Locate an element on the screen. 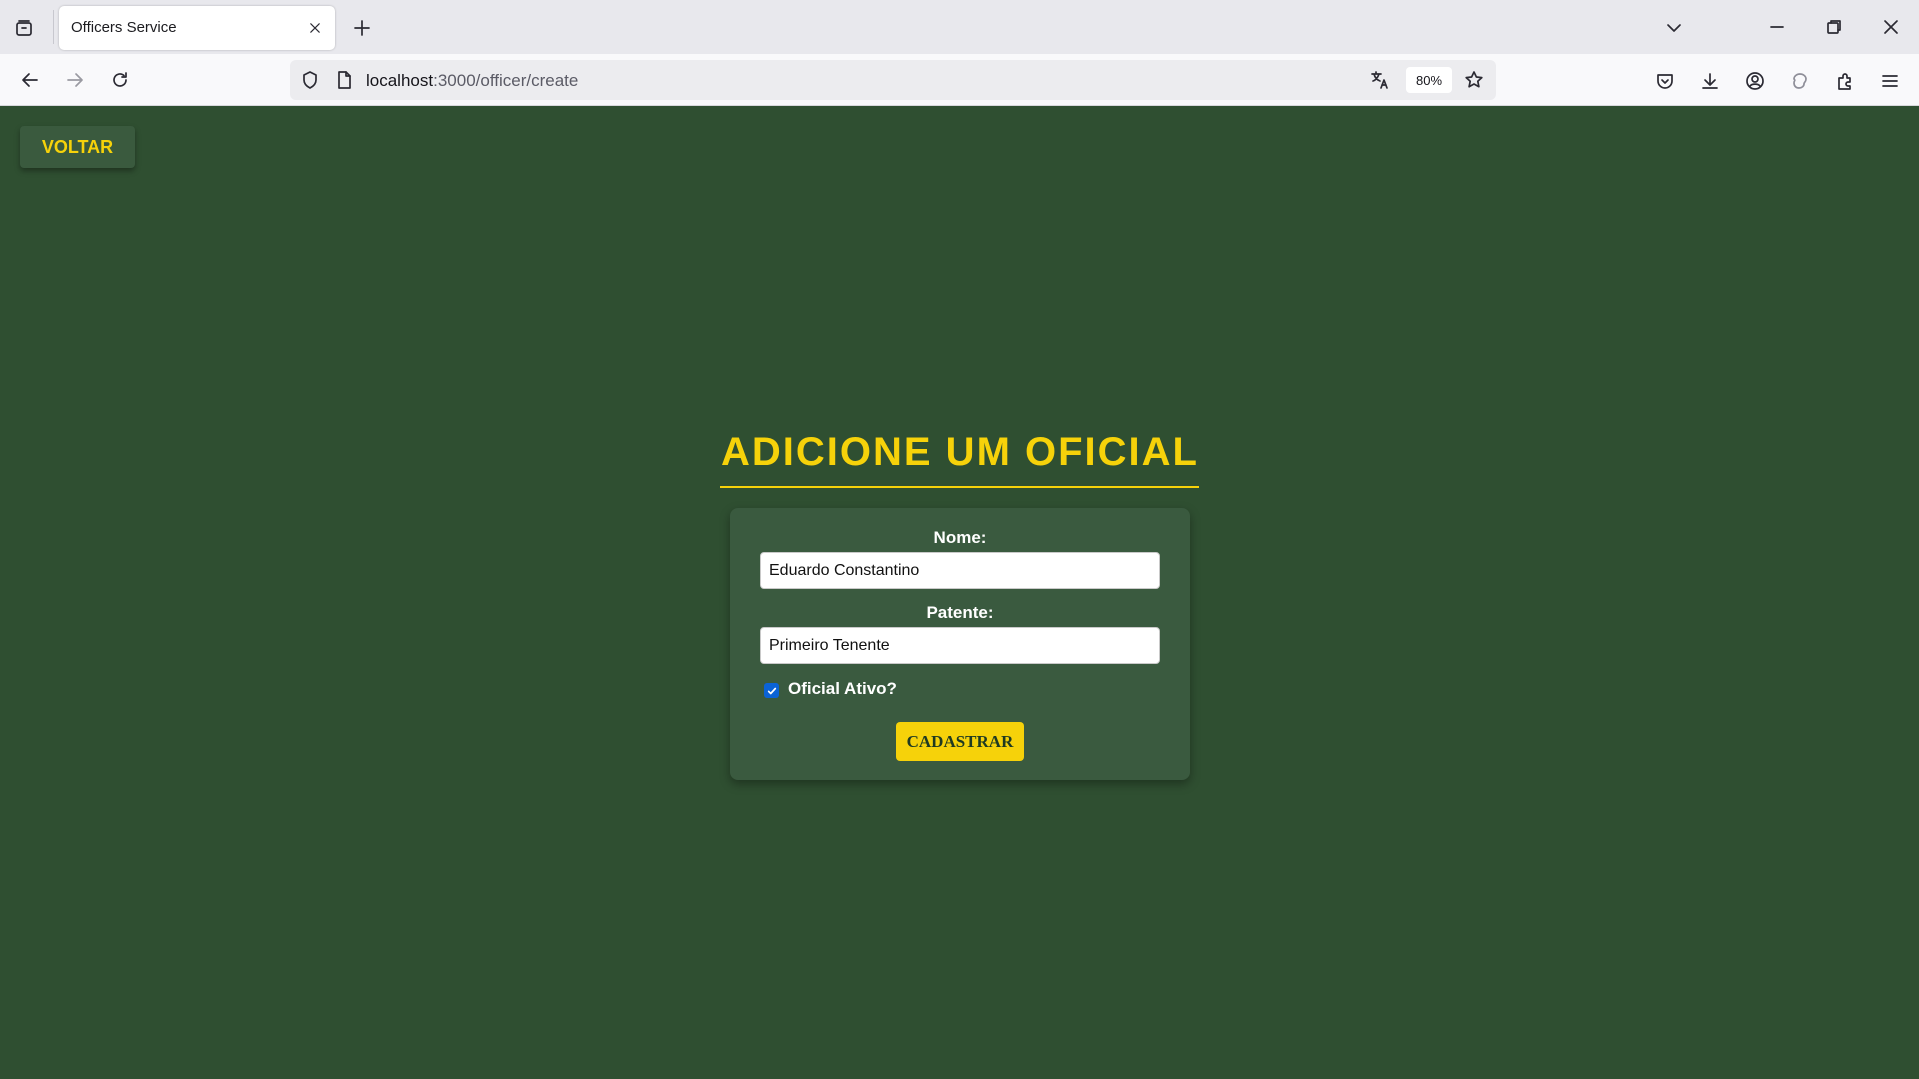 The height and width of the screenshot is (1079, 1919). url-host: localhost is located at coordinates (400, 80).